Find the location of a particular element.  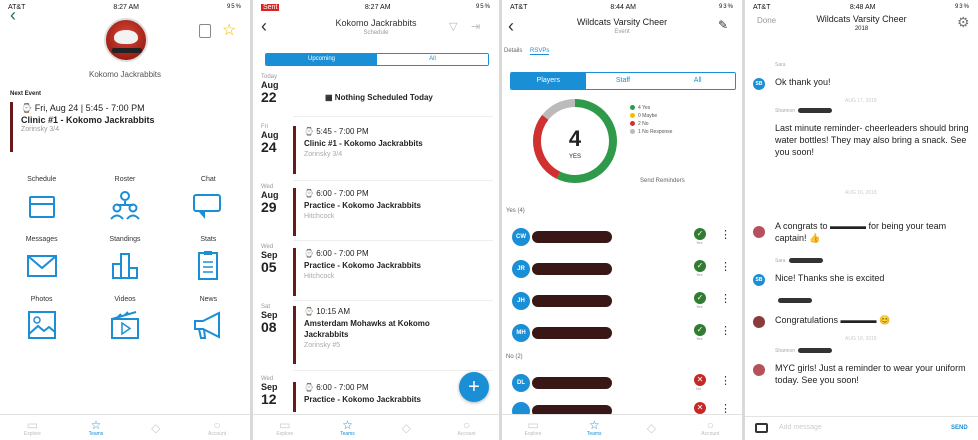

tab-staff: Staff is located at coordinates (623, 81).